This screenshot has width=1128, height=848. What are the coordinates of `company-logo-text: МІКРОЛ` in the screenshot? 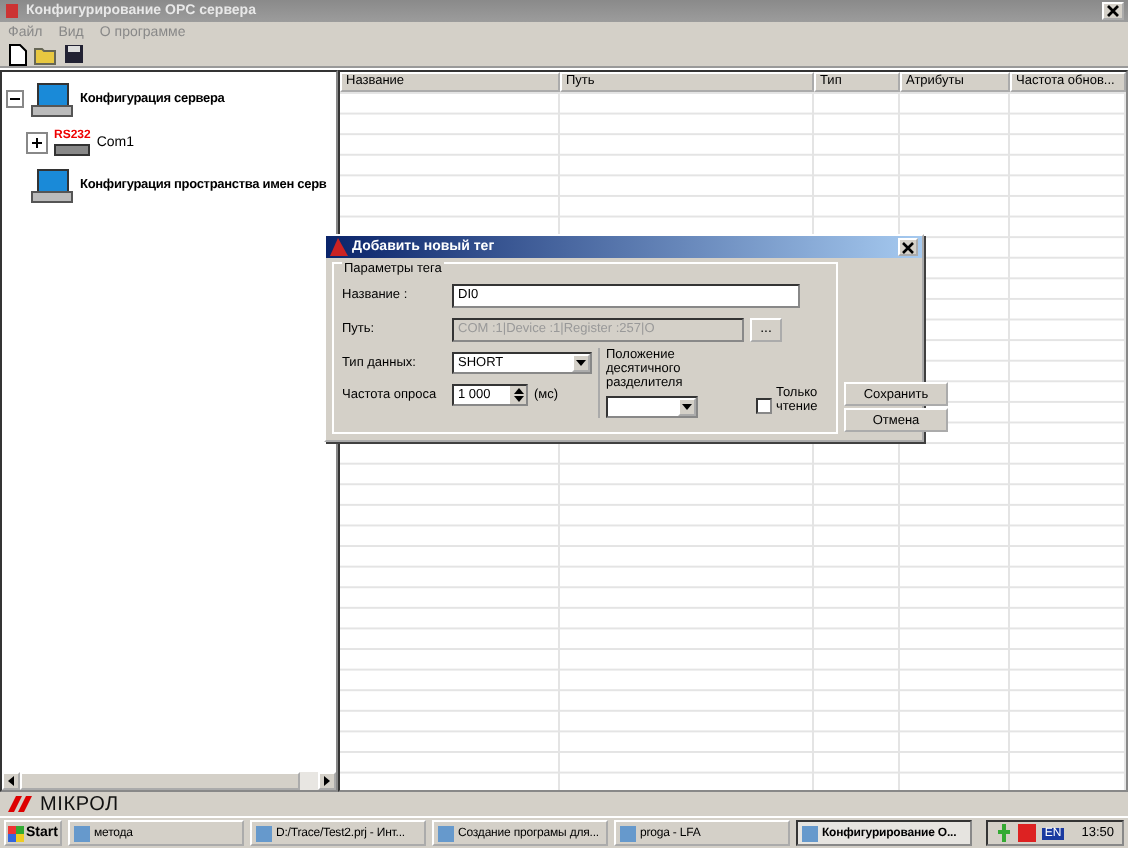 It's located at (79, 804).